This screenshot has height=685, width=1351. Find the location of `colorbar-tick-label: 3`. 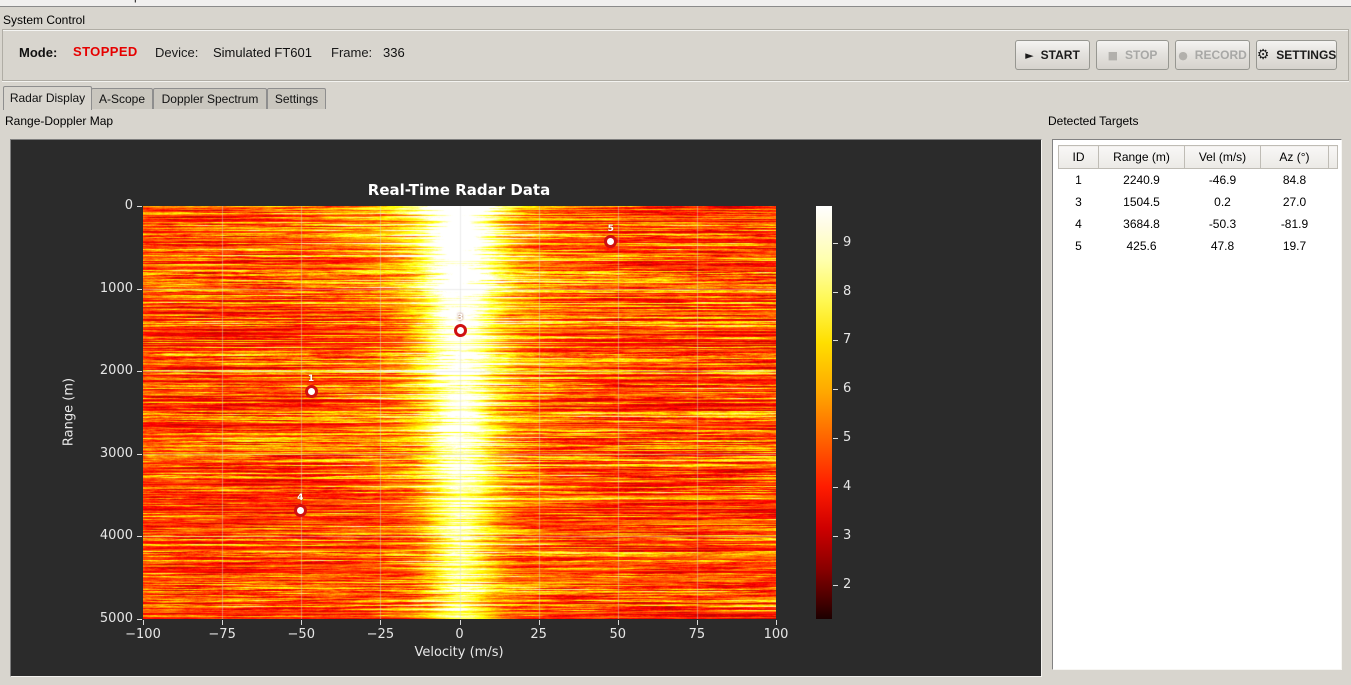

colorbar-tick-label: 3 is located at coordinates (847, 535).